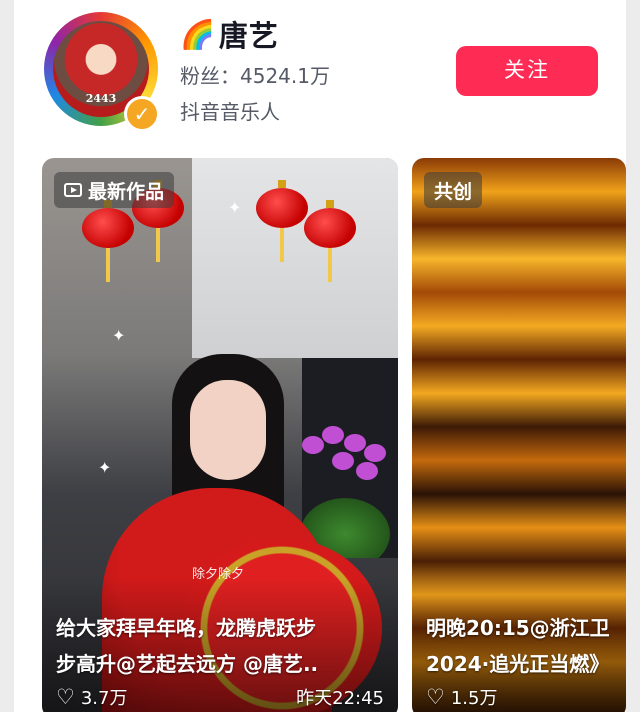 The height and width of the screenshot is (712, 640). I want to click on post-time: 昨天22:45, so click(340, 698).